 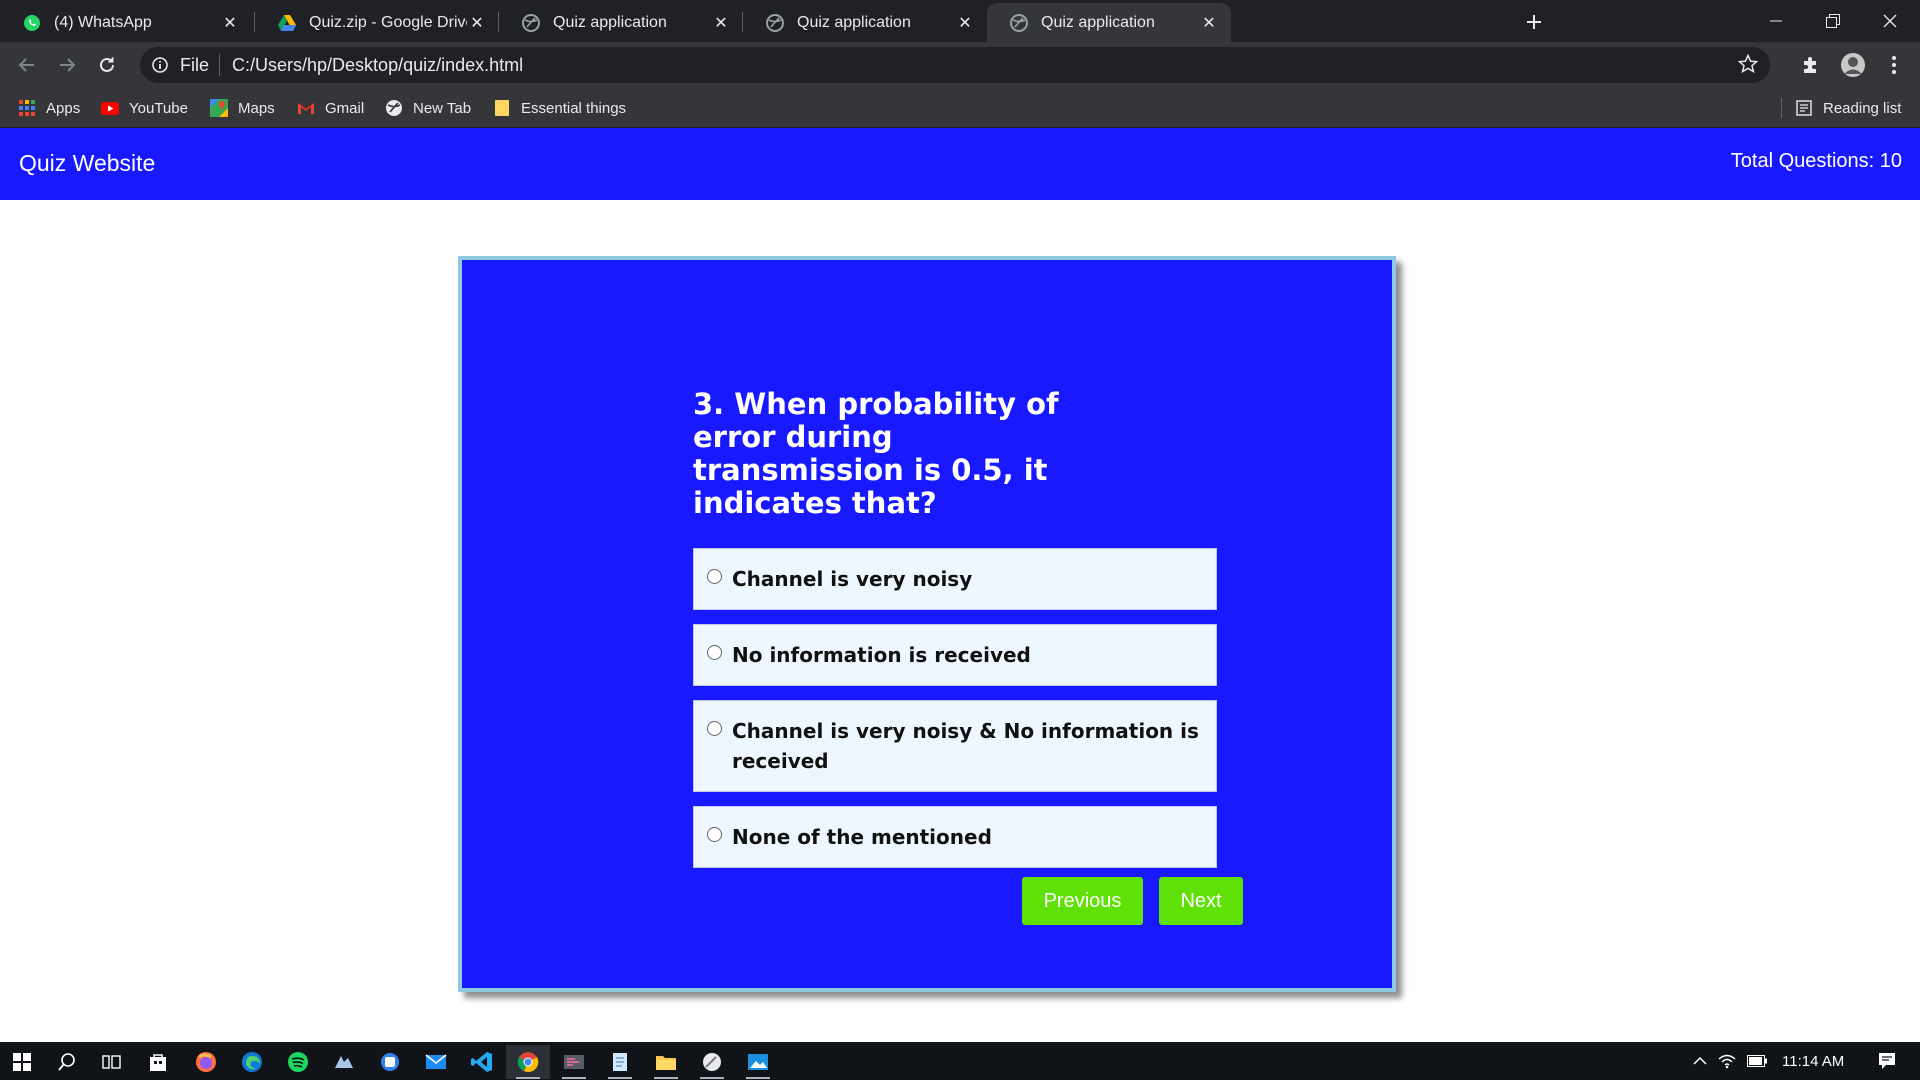 What do you see at coordinates (345, 108) in the screenshot?
I see `bookmark-label: Gmail` at bounding box center [345, 108].